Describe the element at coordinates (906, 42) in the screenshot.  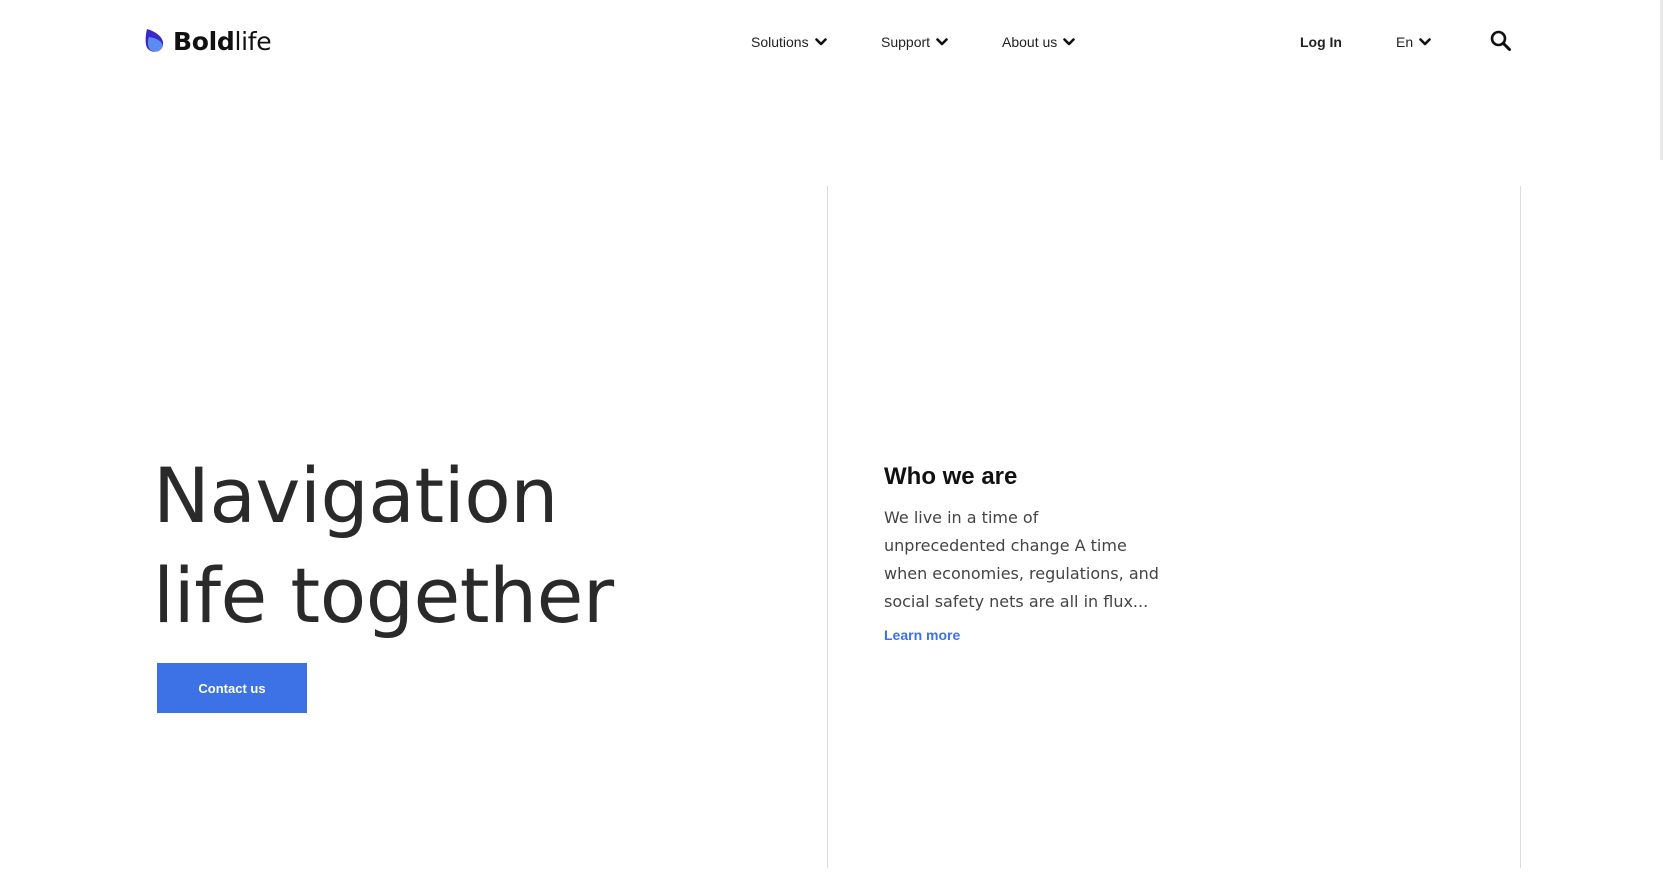
I see `nav-item-label: Support` at that location.